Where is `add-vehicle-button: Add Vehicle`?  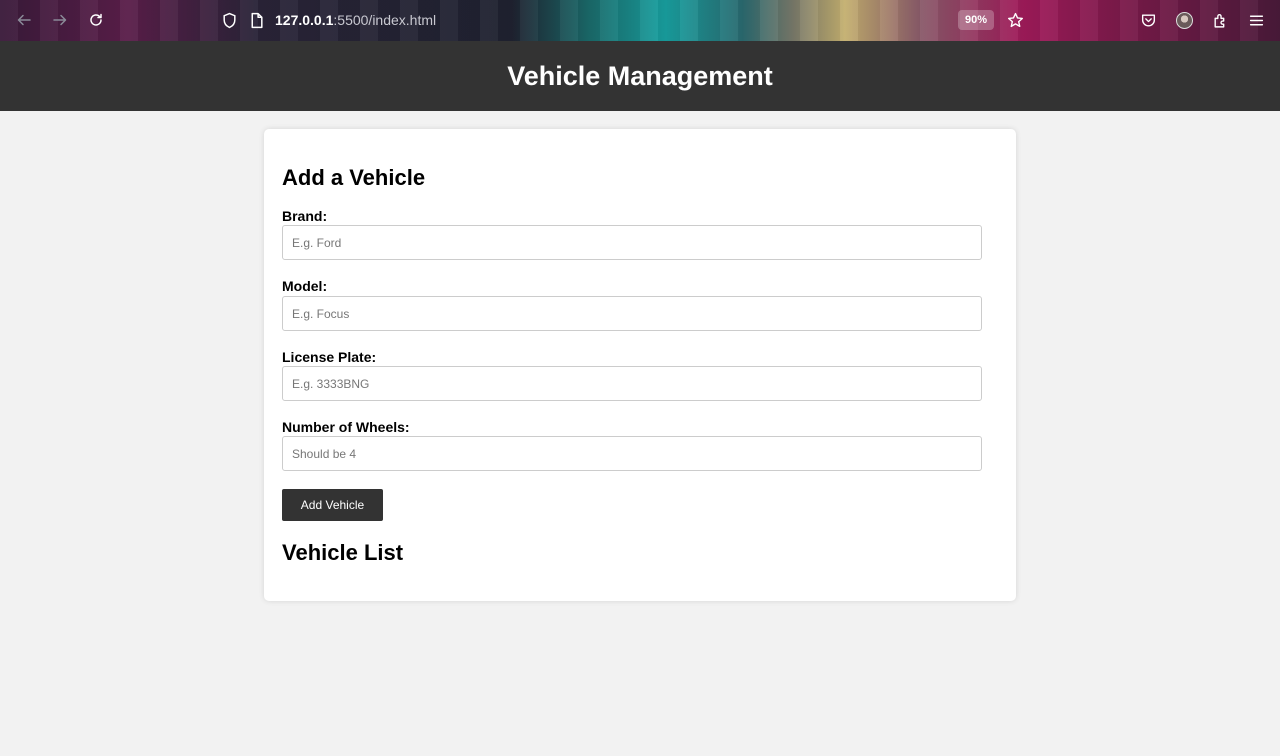 add-vehicle-button: Add Vehicle is located at coordinates (332, 505).